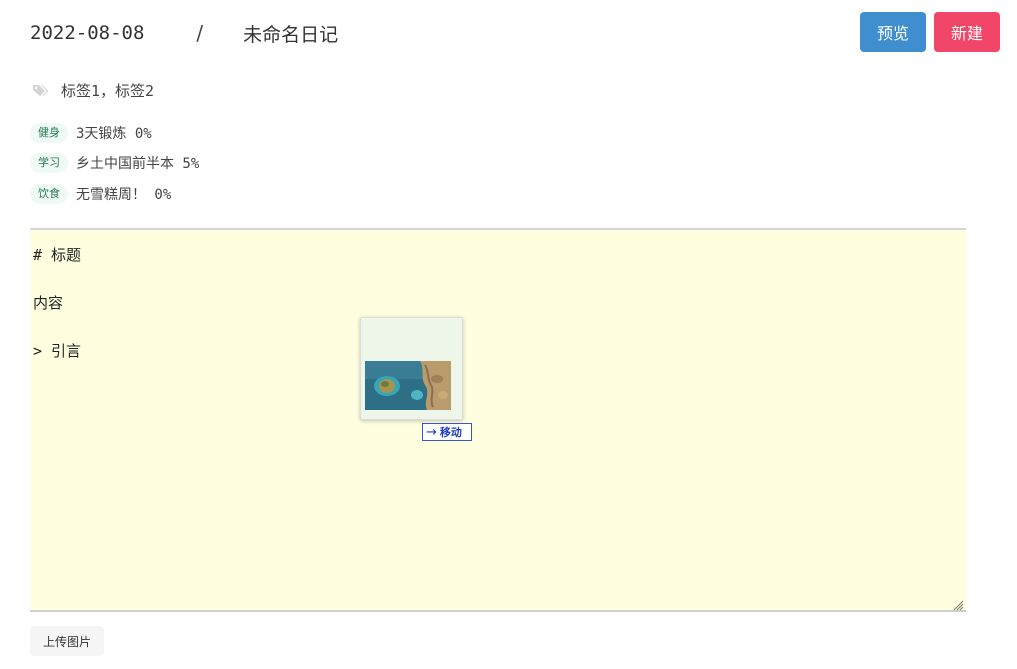 The width and height of the screenshot is (1017, 669). Describe the element at coordinates (450, 432) in the screenshot. I see `move-label: 移动` at that location.